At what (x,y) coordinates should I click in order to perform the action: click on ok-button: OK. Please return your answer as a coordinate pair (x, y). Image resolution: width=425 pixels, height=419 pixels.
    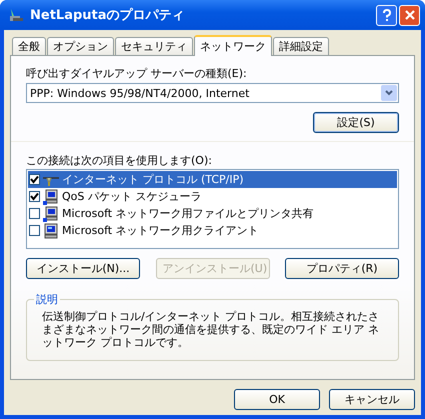
    Looking at the image, I should click on (277, 399).